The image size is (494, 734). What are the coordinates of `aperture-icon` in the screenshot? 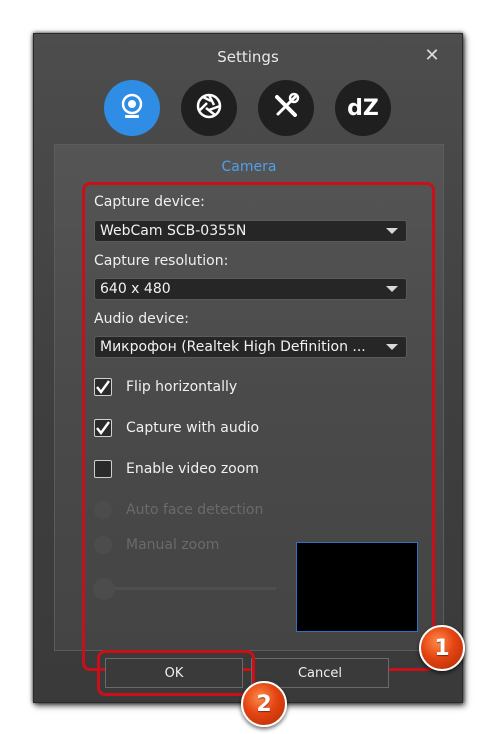 It's located at (209, 108).